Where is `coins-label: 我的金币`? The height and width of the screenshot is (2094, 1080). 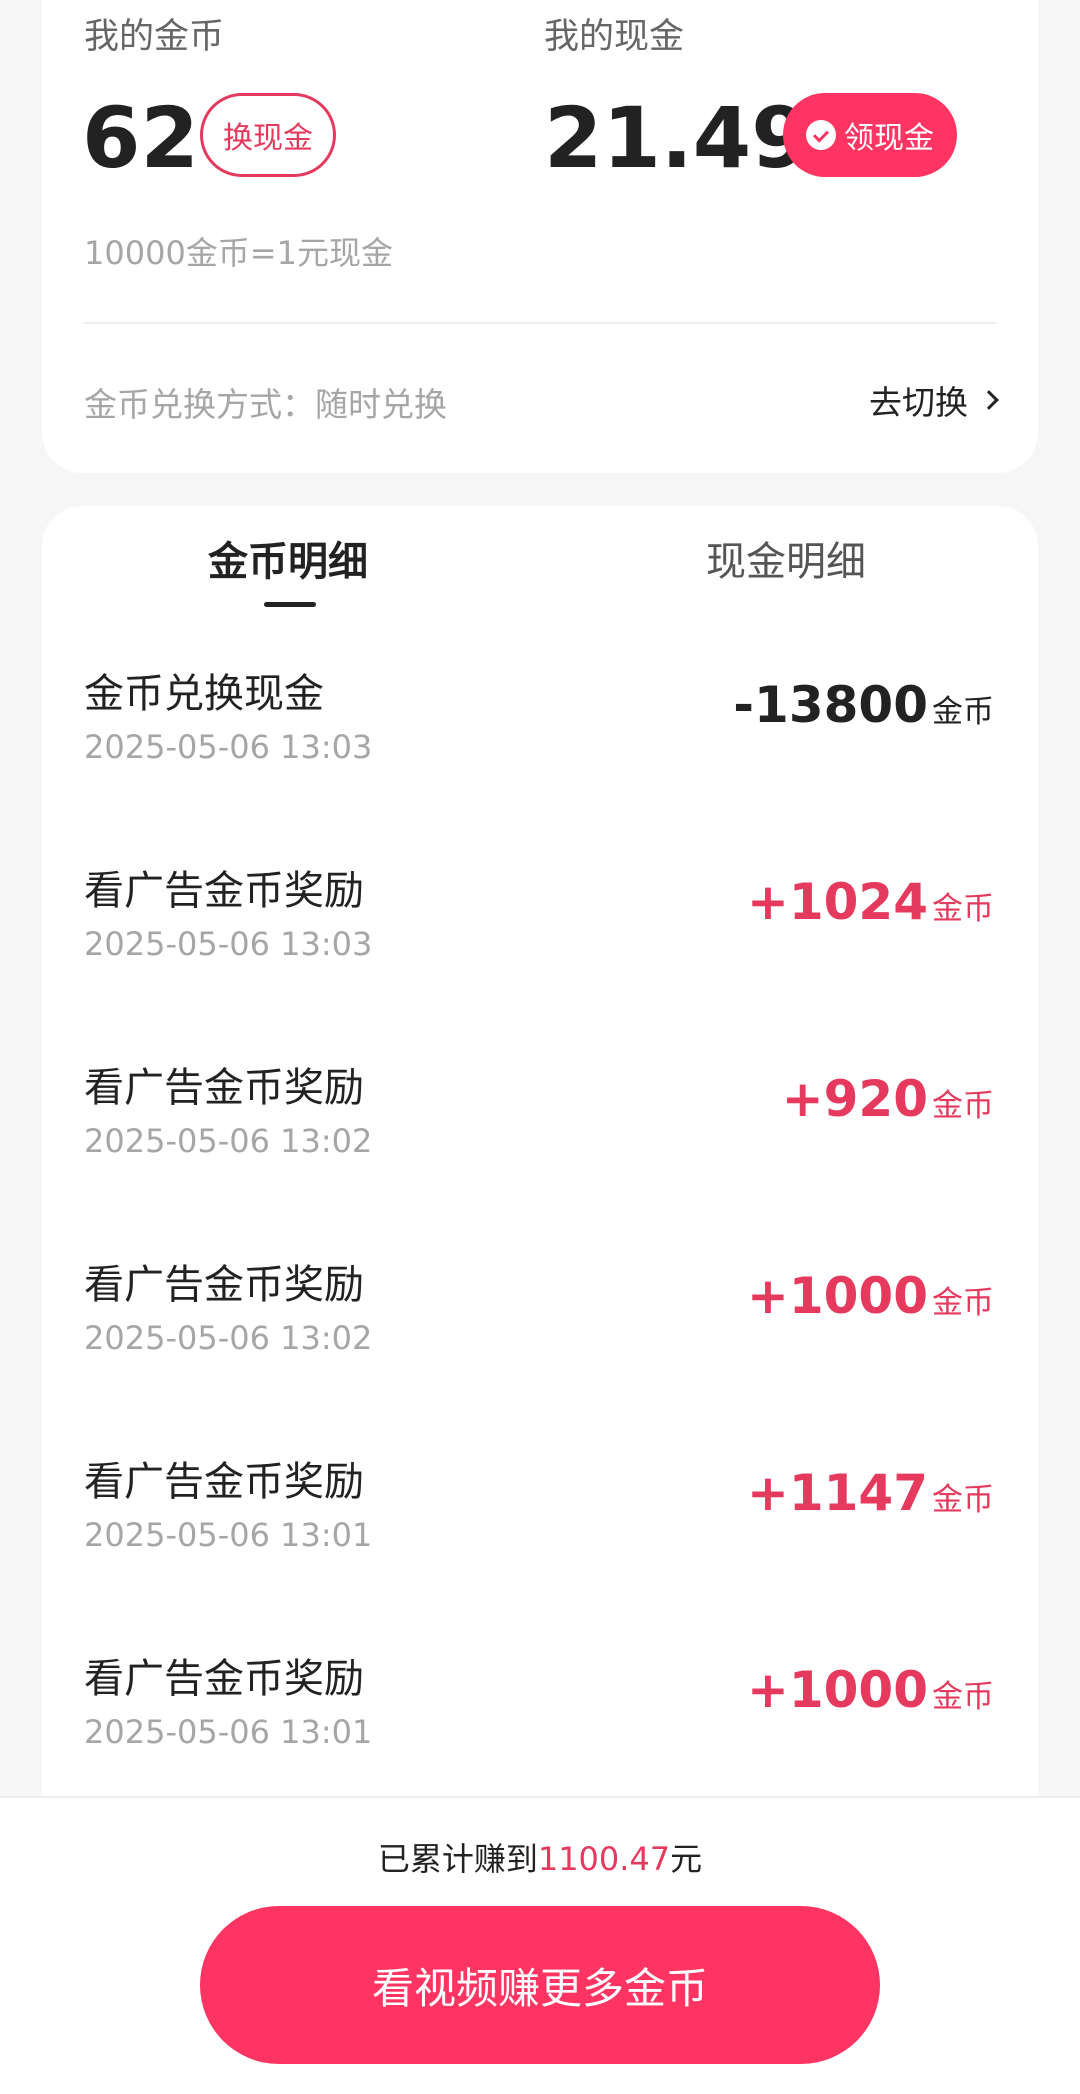
coins-label: 我的金币 is located at coordinates (154, 37).